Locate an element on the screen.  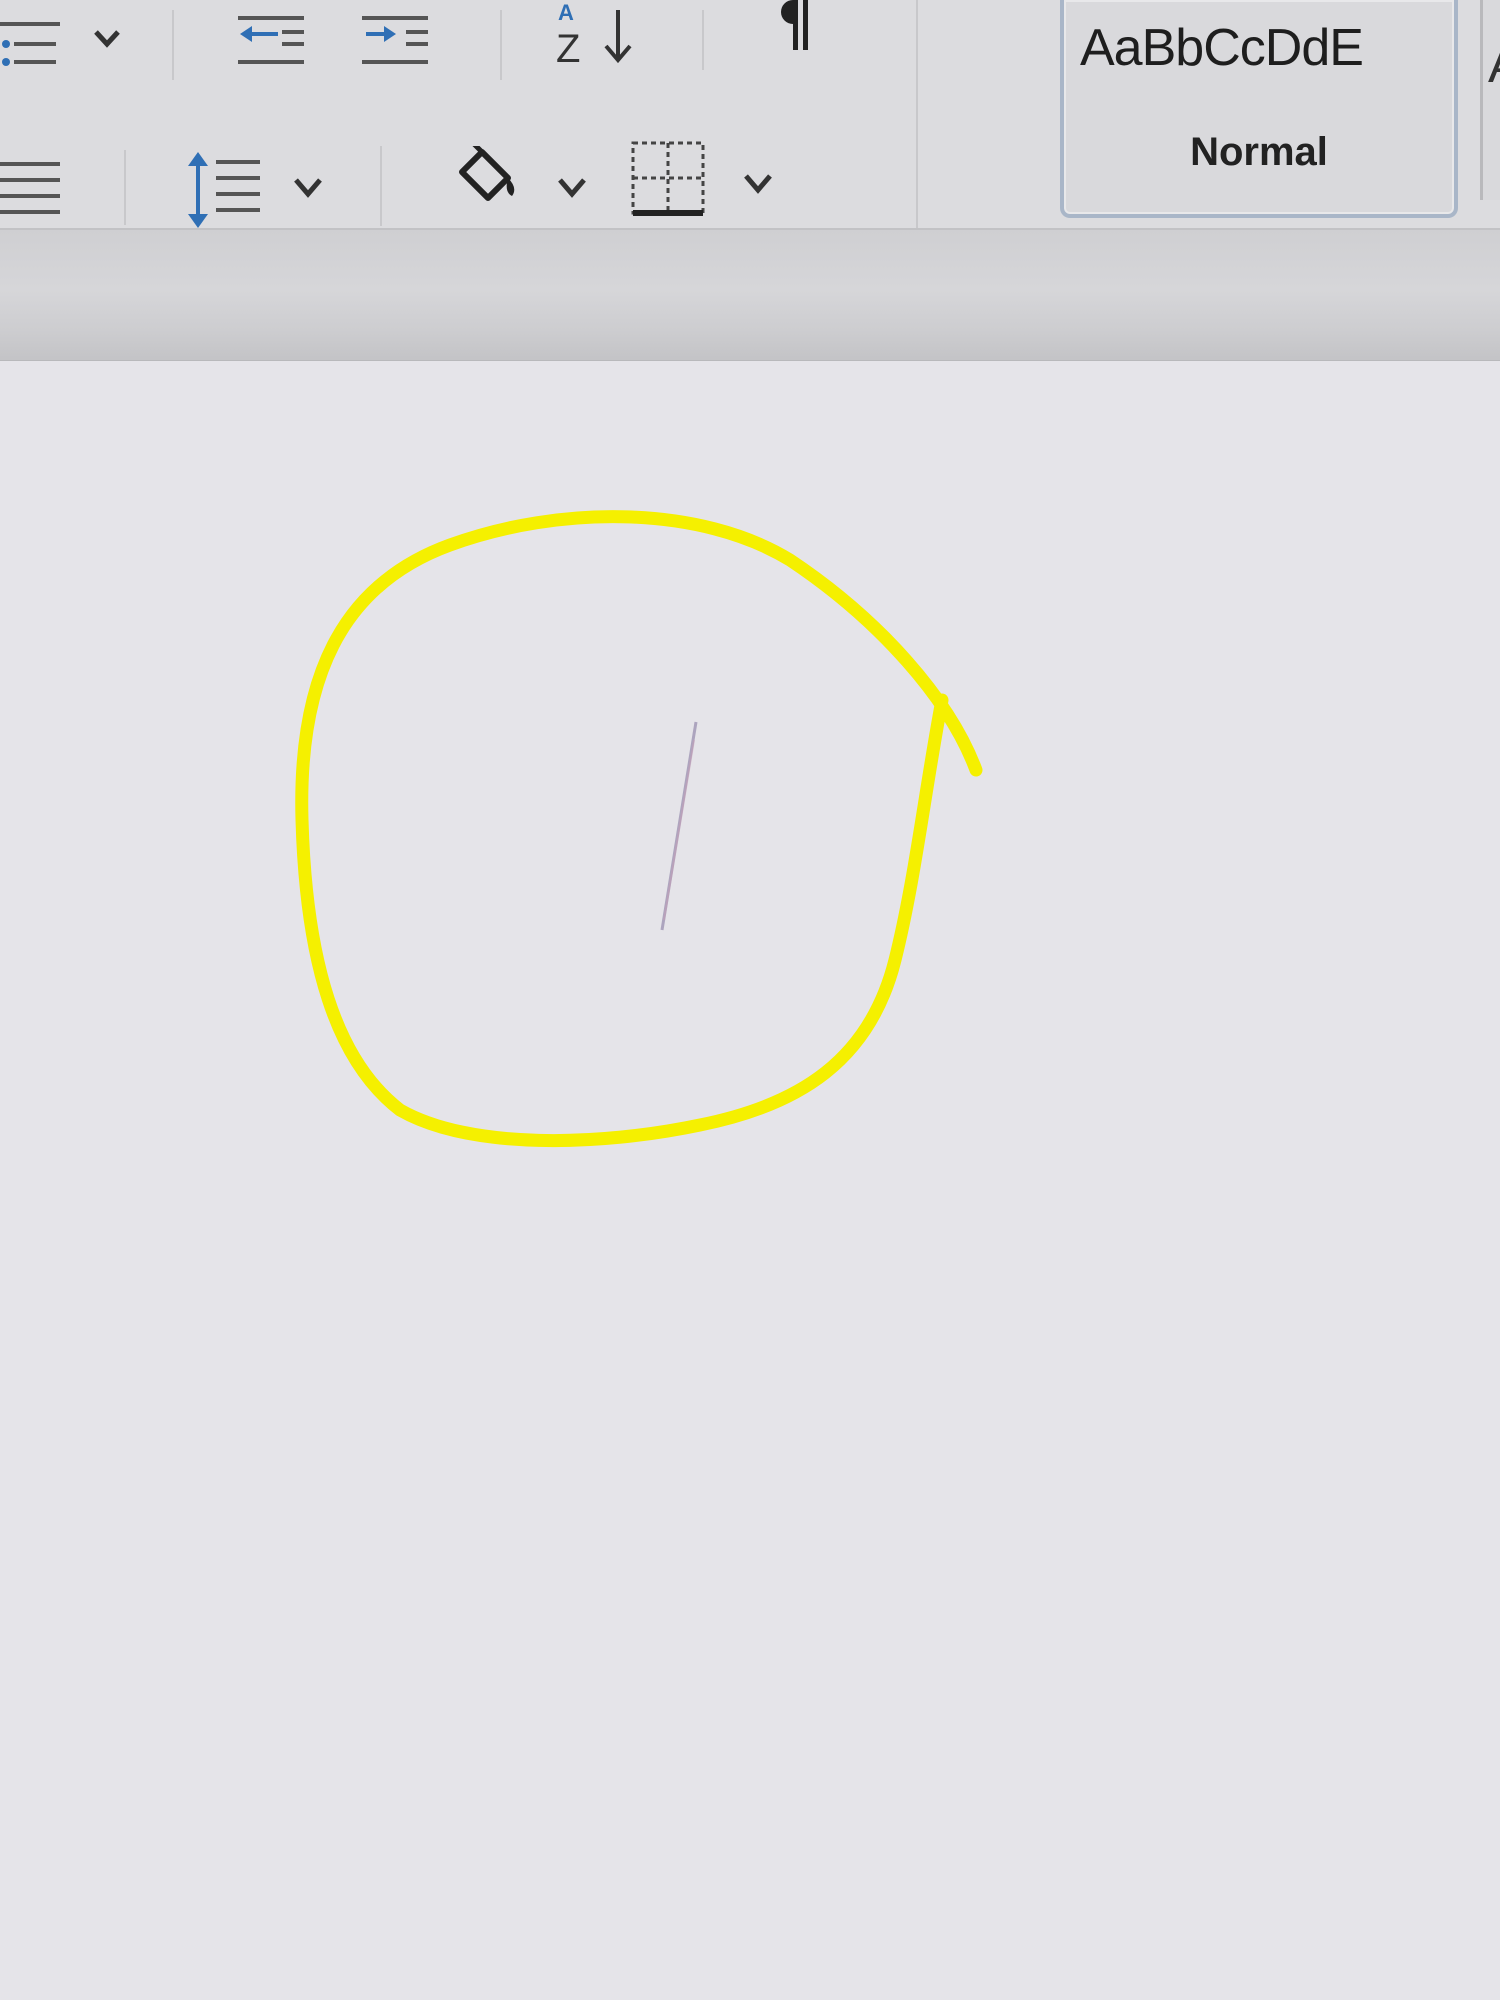
yellow-annotation-circle is located at coordinates (639, 829).